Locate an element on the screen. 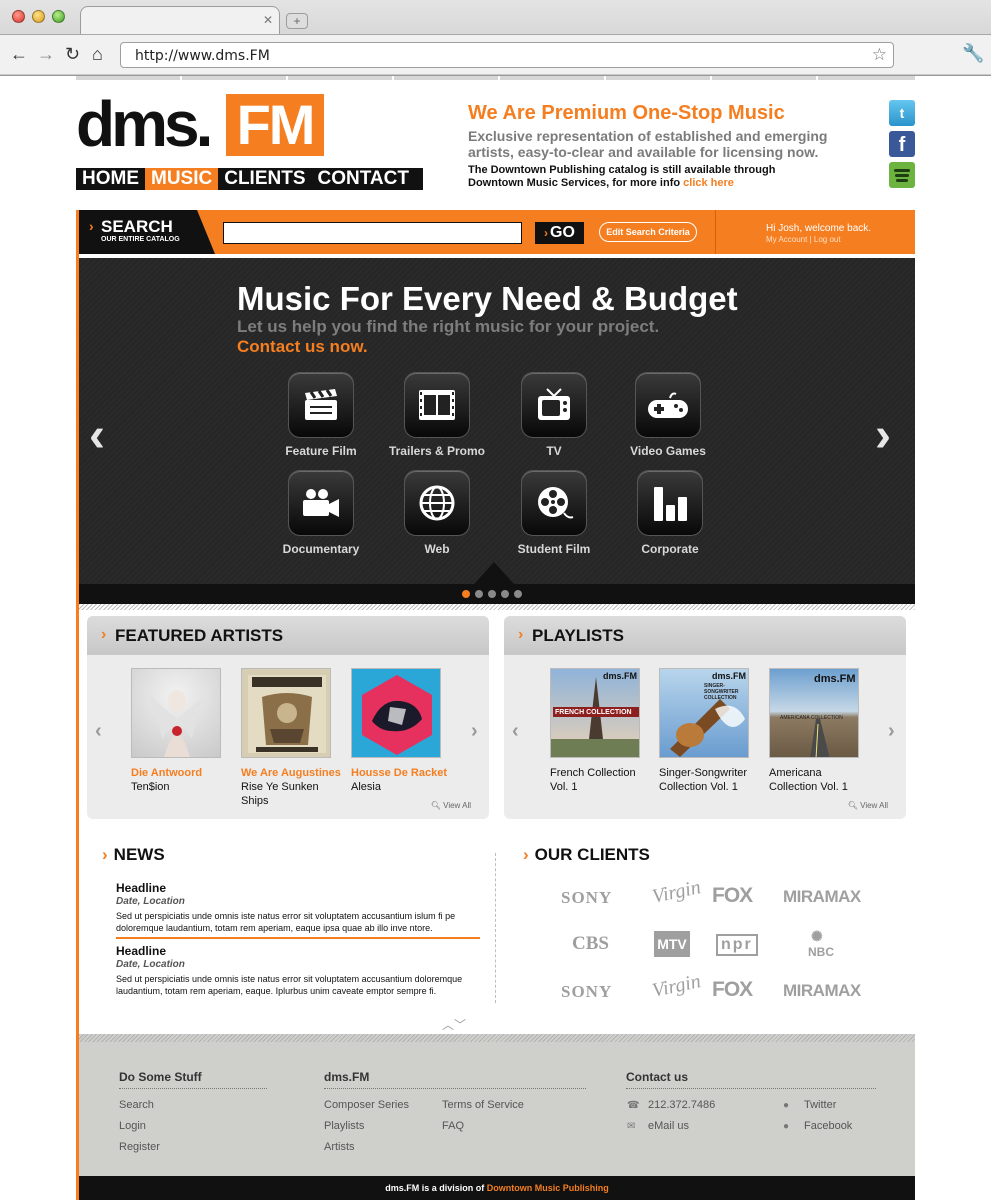 This screenshot has height=1200, width=991. artist-name: We Are Augustines is located at coordinates (291, 773).